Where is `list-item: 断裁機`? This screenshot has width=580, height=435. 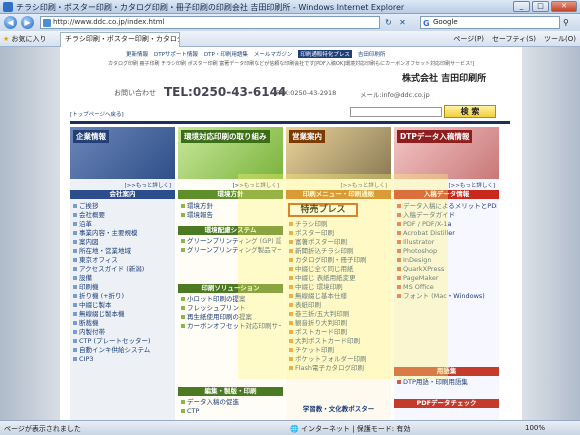
list-item: 断裁機 is located at coordinates (123, 323).